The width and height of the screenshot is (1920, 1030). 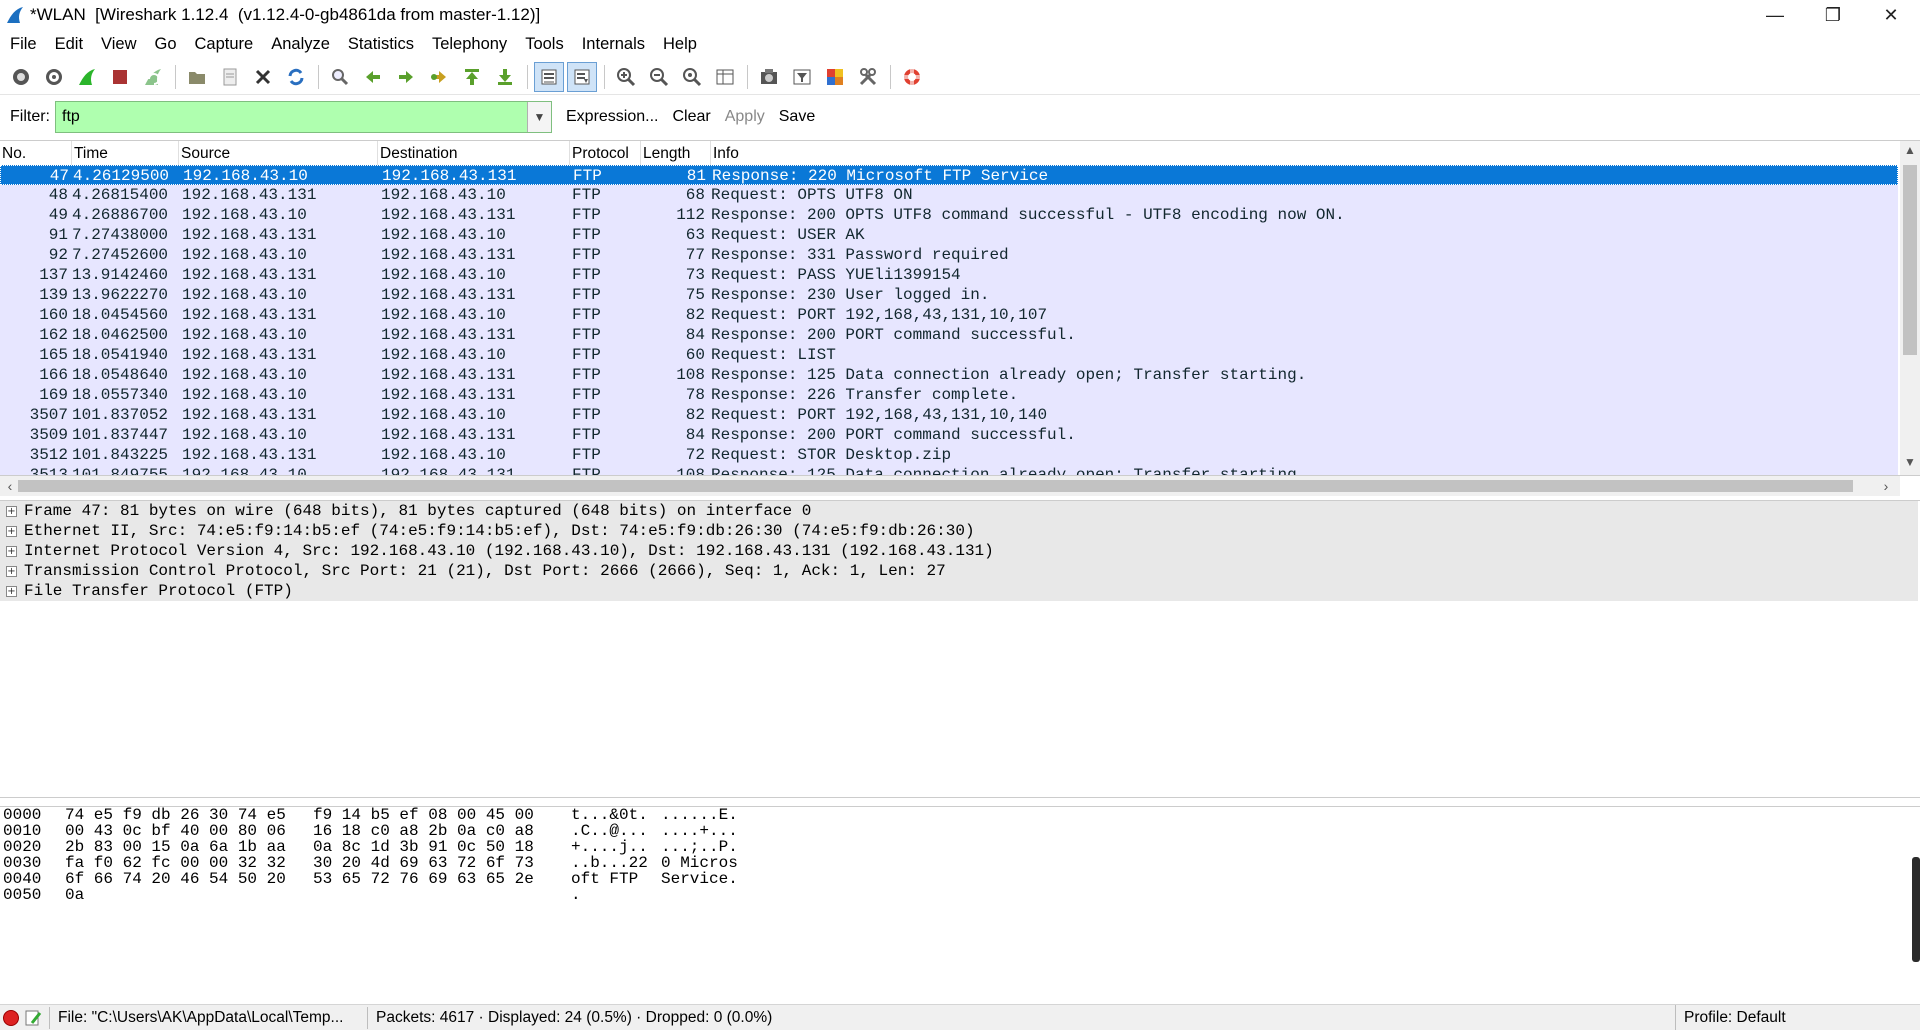 I want to click on close-file-icon, so click(x=263, y=77).